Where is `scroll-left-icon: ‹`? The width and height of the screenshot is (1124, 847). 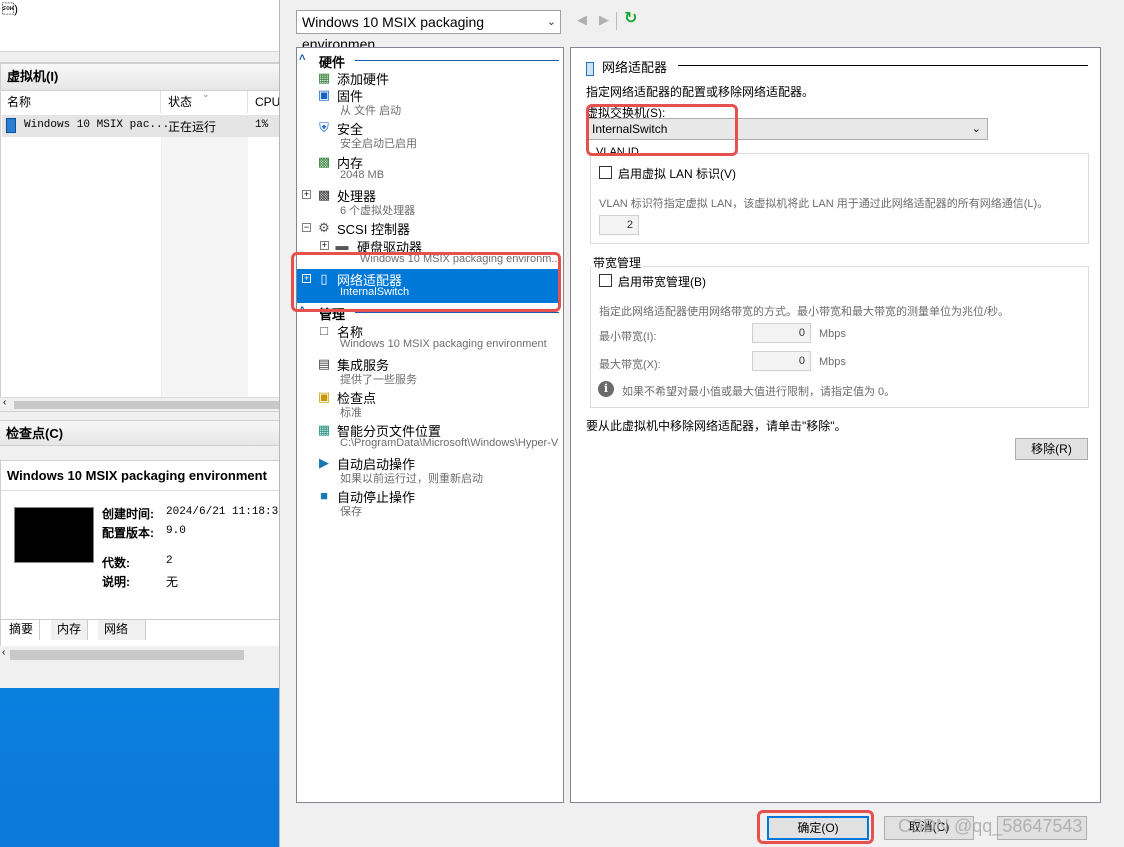
scroll-left-icon: ‹ is located at coordinates (4, 402).